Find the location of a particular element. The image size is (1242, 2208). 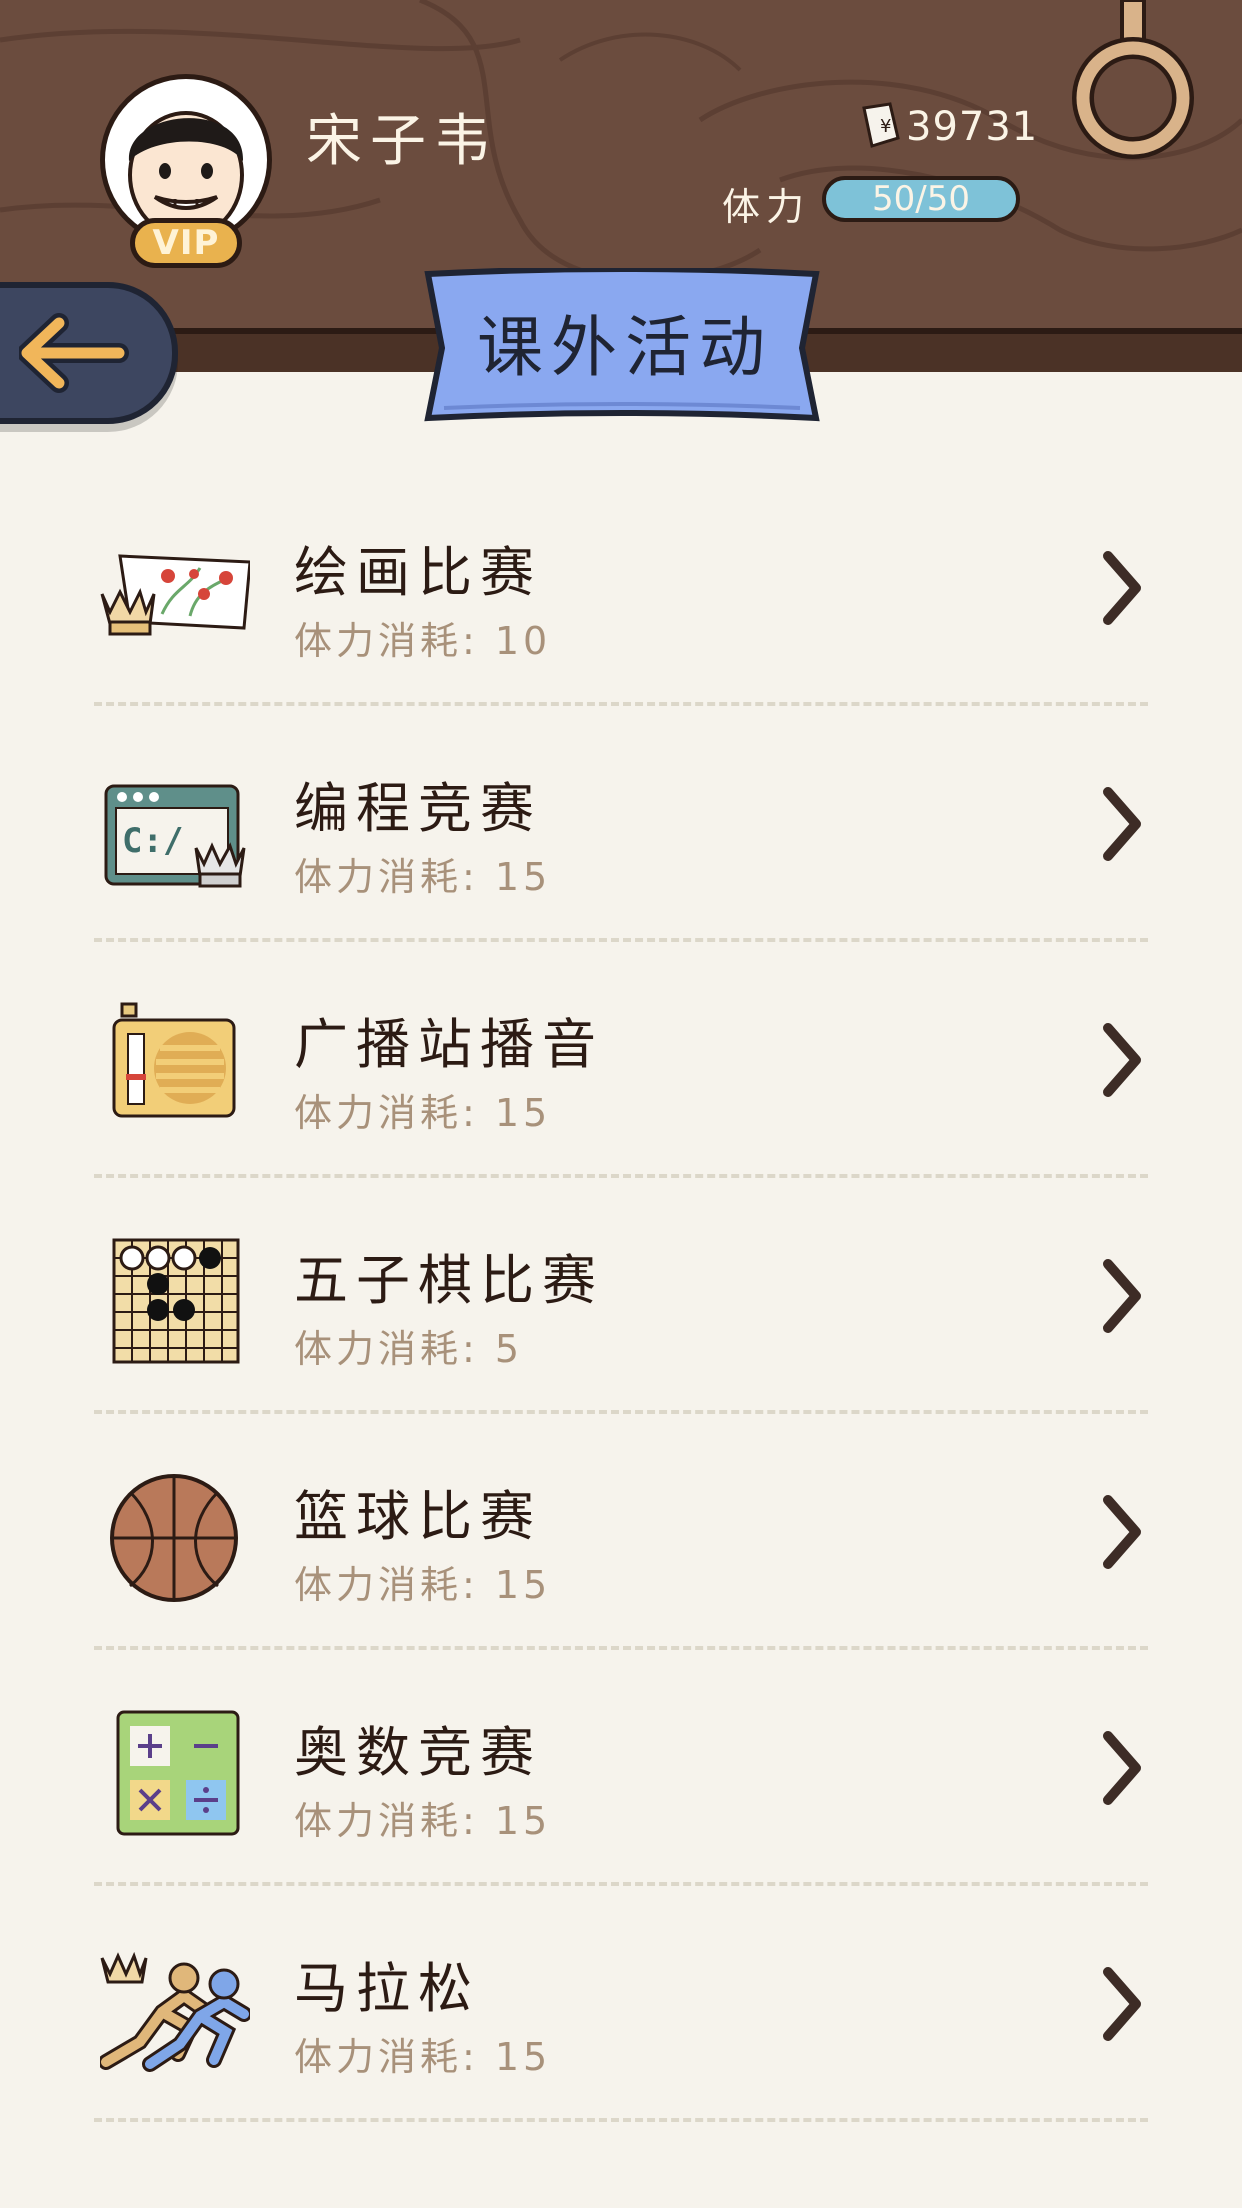

math-icon is located at coordinates (178, 1773).